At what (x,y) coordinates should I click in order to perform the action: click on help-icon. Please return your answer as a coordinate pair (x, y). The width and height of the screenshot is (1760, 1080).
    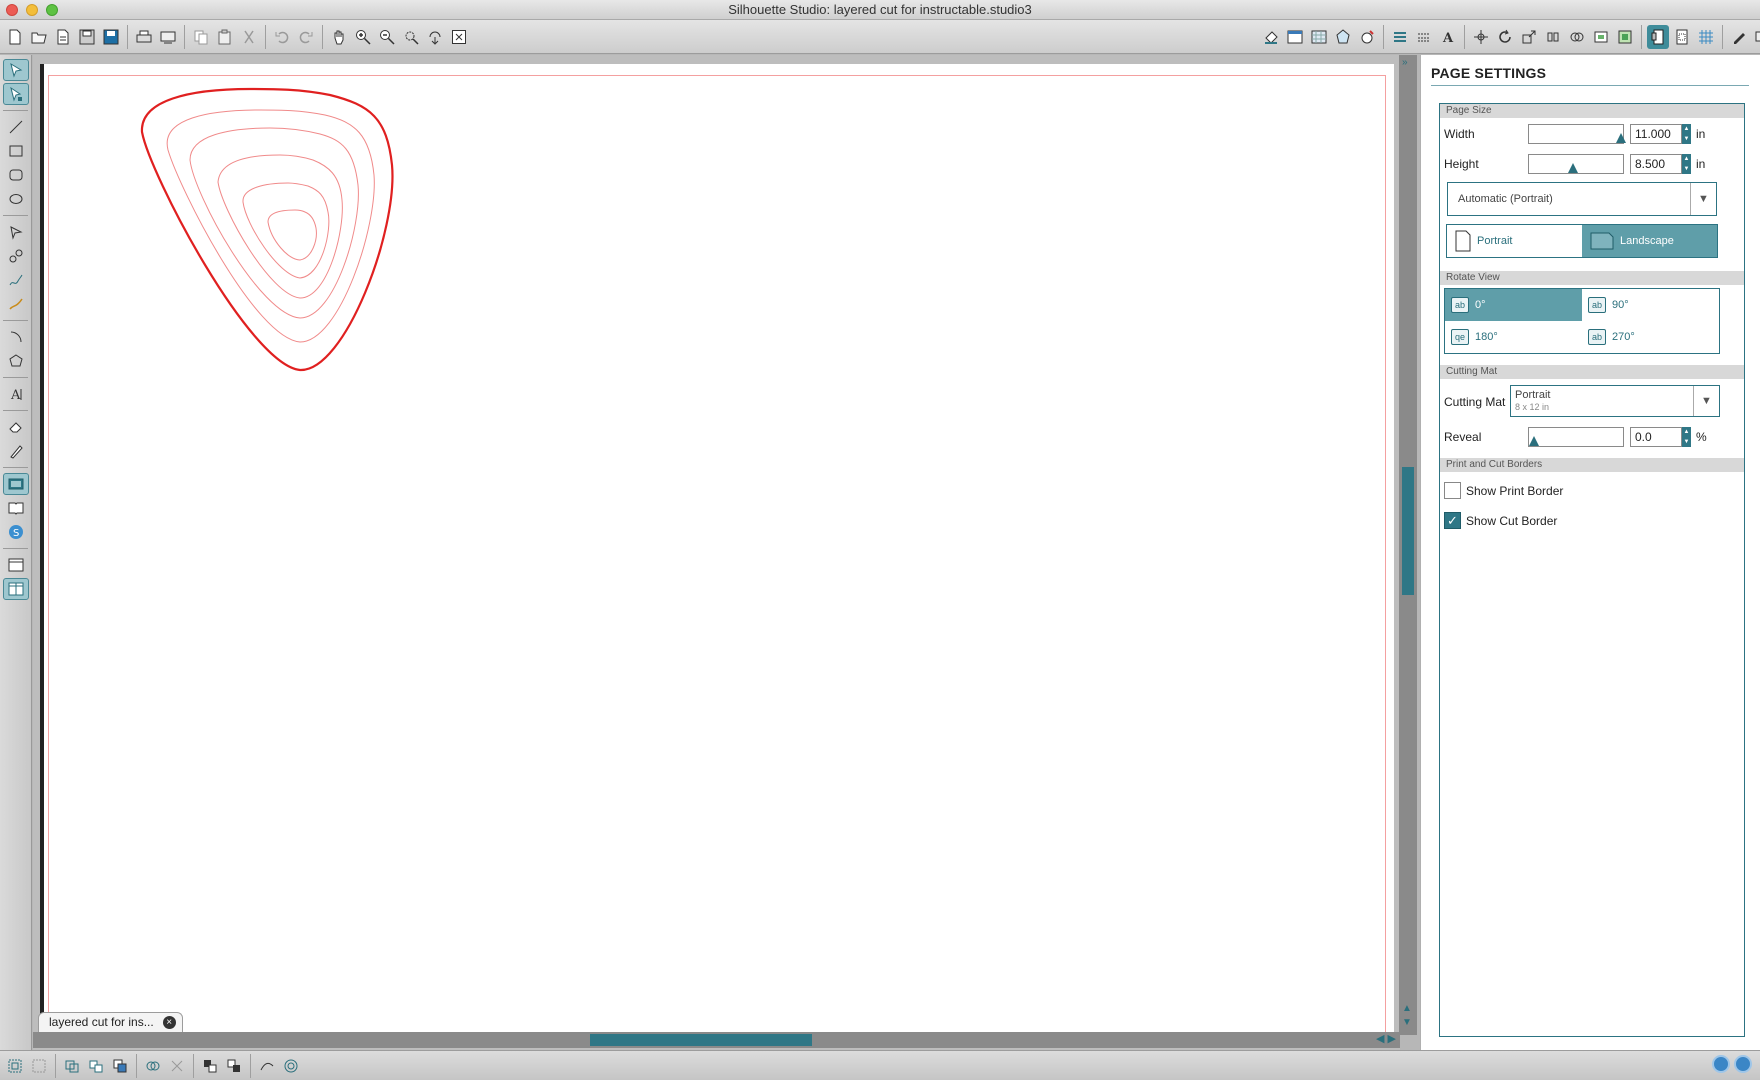
    Looking at the image, I should click on (1743, 1064).